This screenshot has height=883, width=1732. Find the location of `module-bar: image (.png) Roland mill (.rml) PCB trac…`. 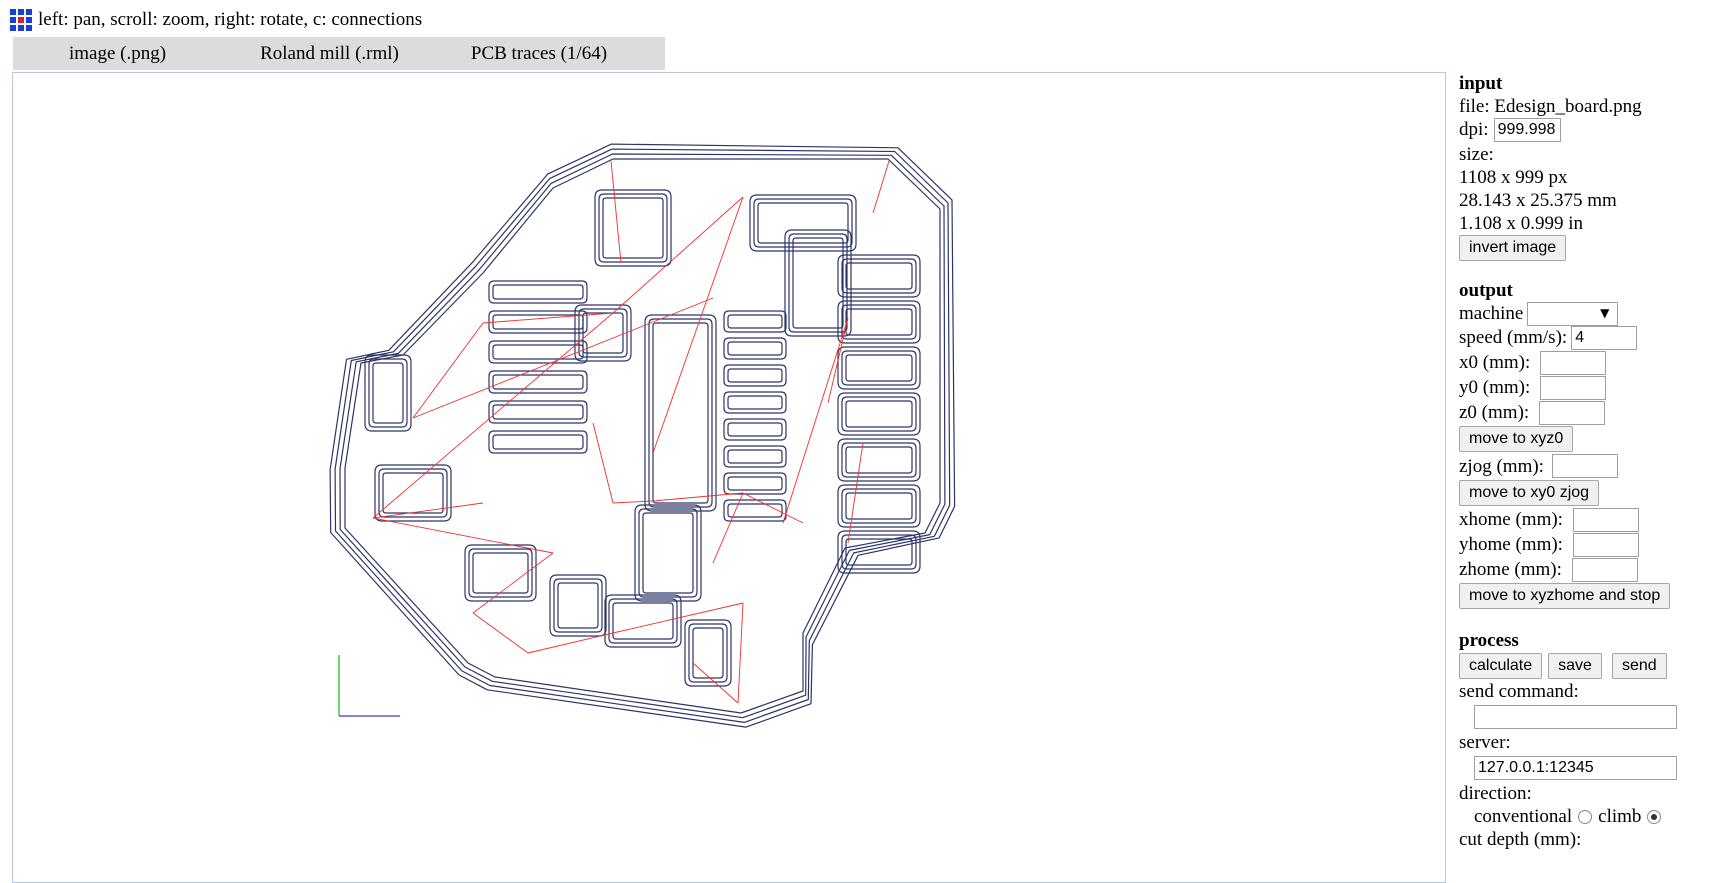

module-bar: image (.png) Roland mill (.rml) PCB trac… is located at coordinates (339, 53).